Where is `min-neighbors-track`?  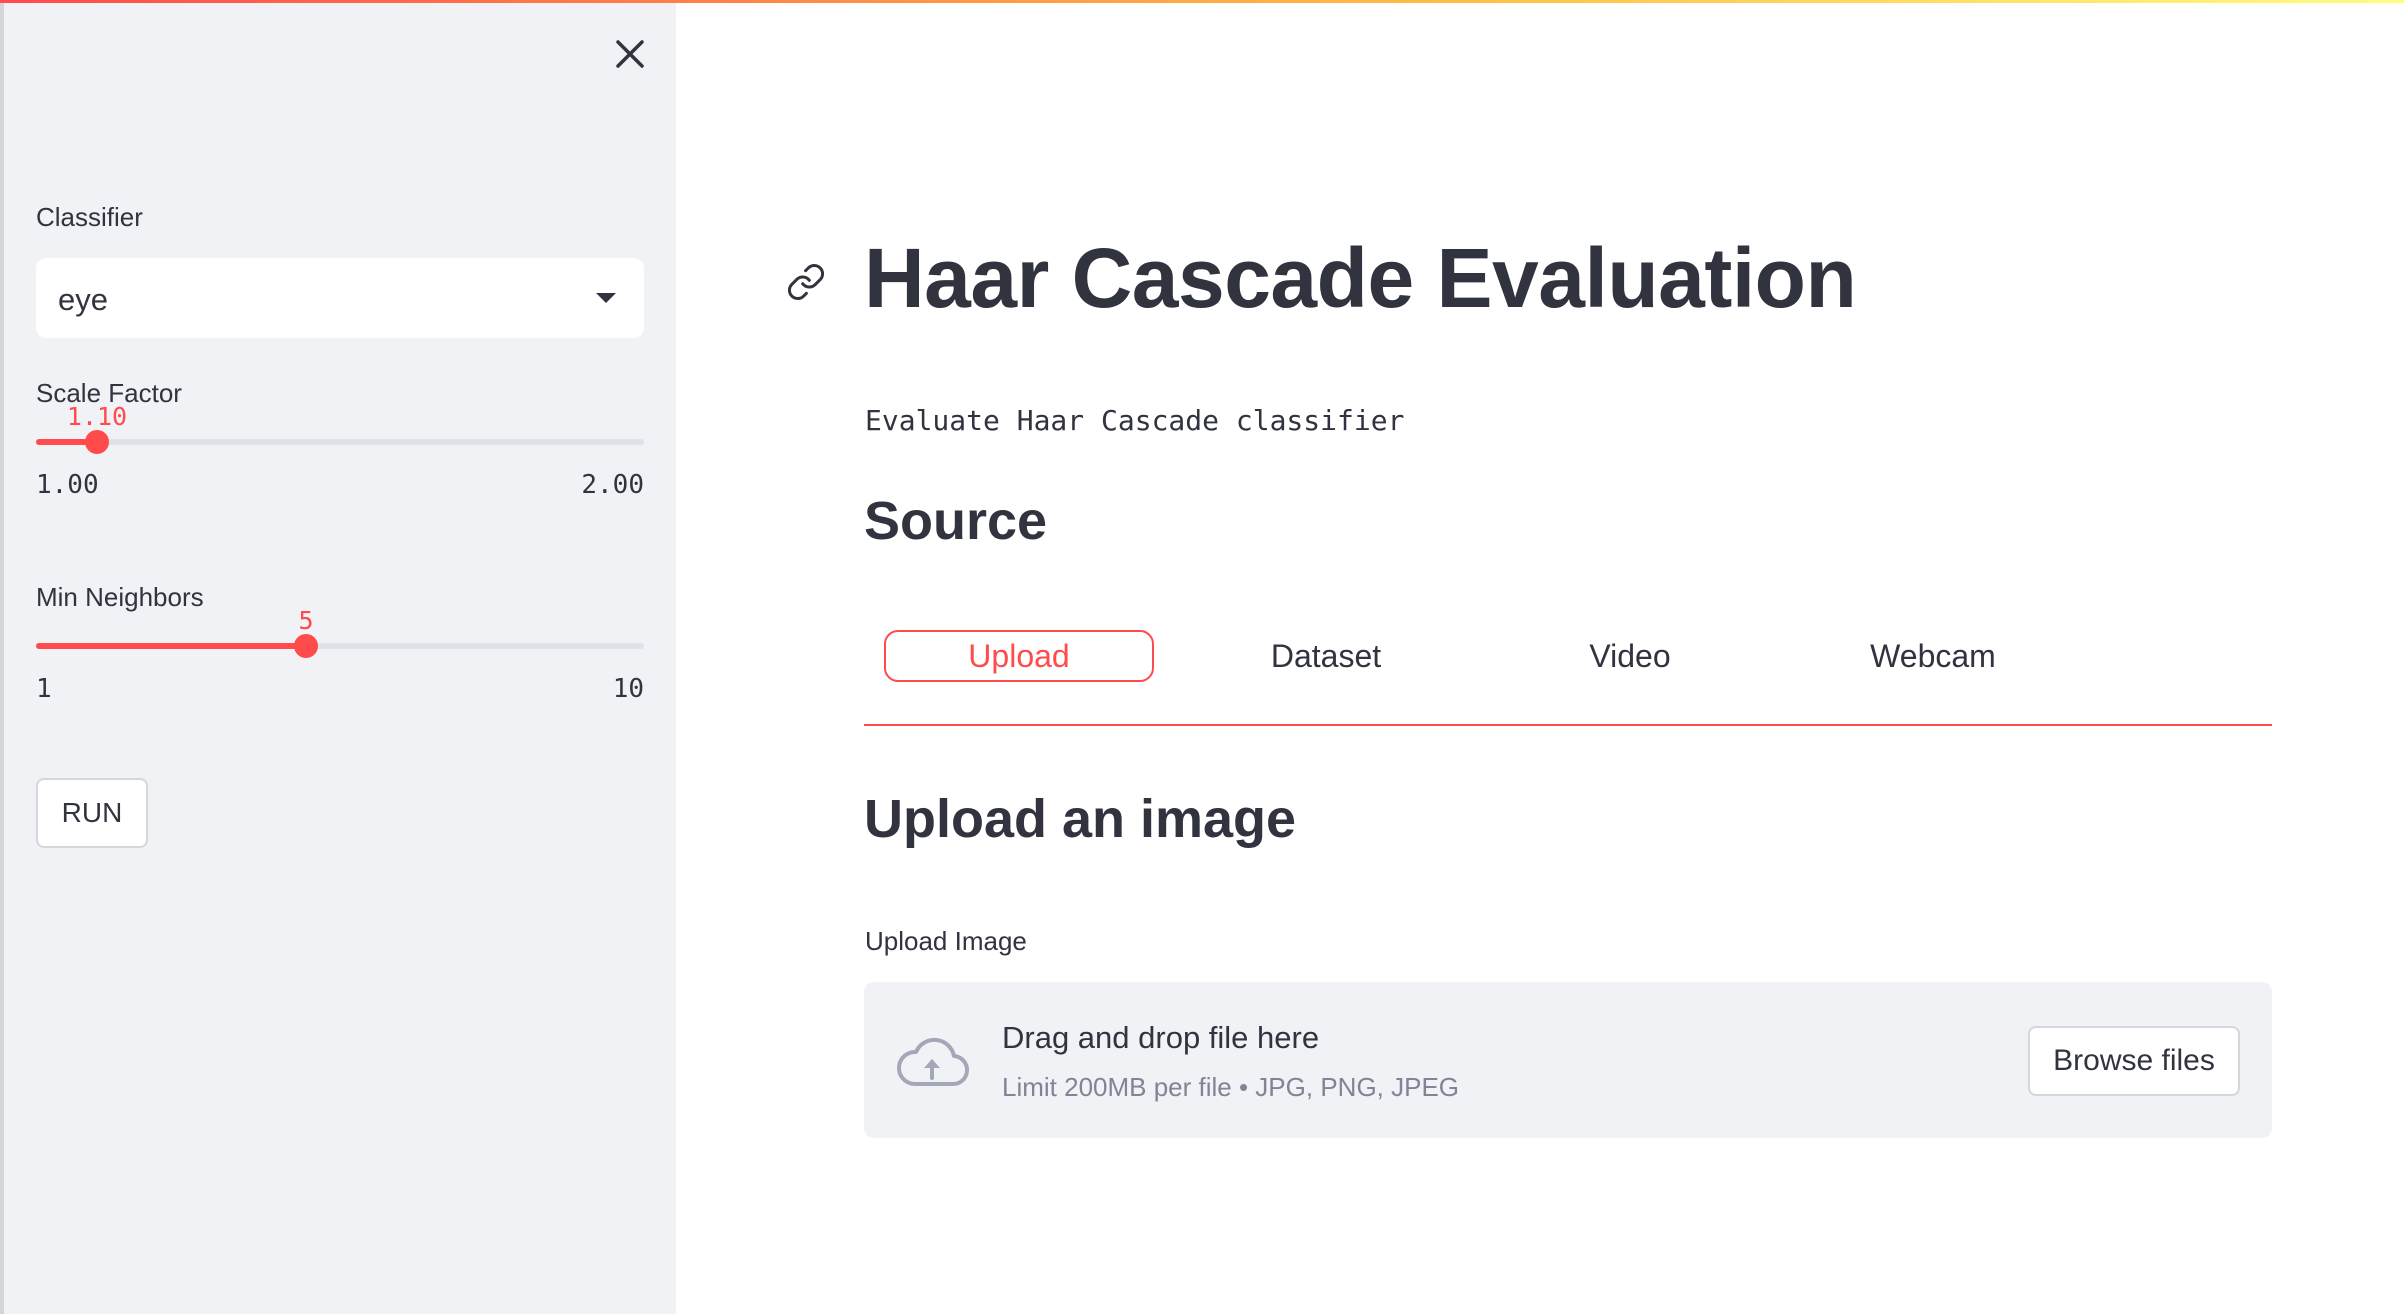 min-neighbors-track is located at coordinates (340, 646).